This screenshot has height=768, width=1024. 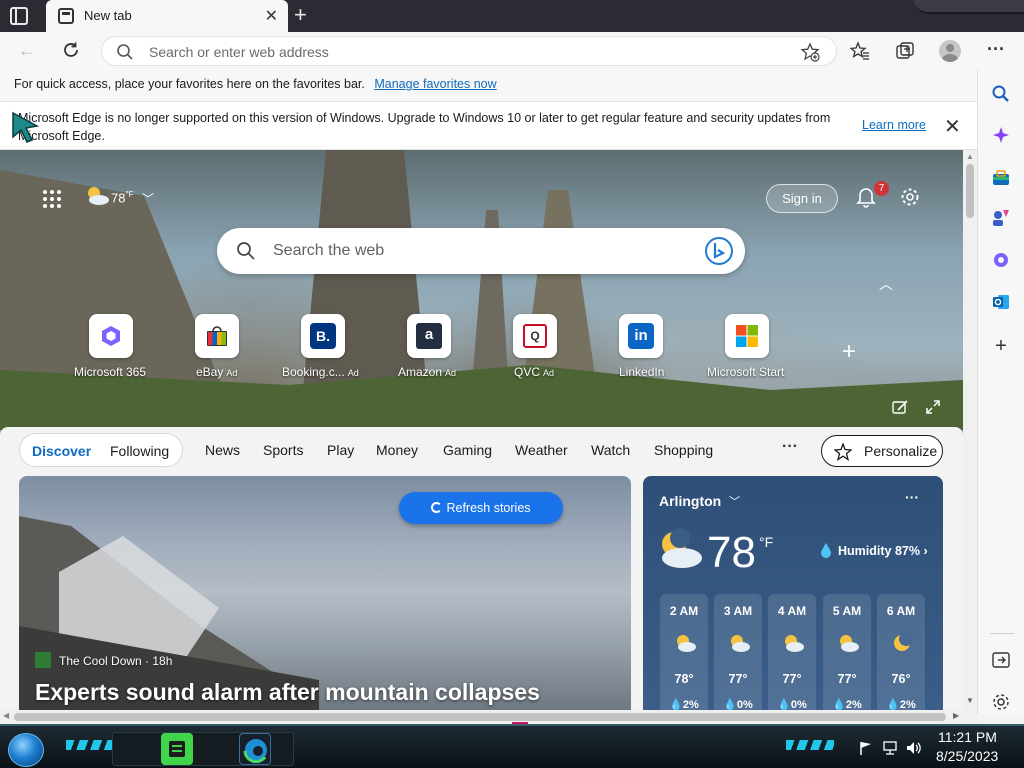 I want to click on tab-discover: Discover, so click(x=61, y=451).